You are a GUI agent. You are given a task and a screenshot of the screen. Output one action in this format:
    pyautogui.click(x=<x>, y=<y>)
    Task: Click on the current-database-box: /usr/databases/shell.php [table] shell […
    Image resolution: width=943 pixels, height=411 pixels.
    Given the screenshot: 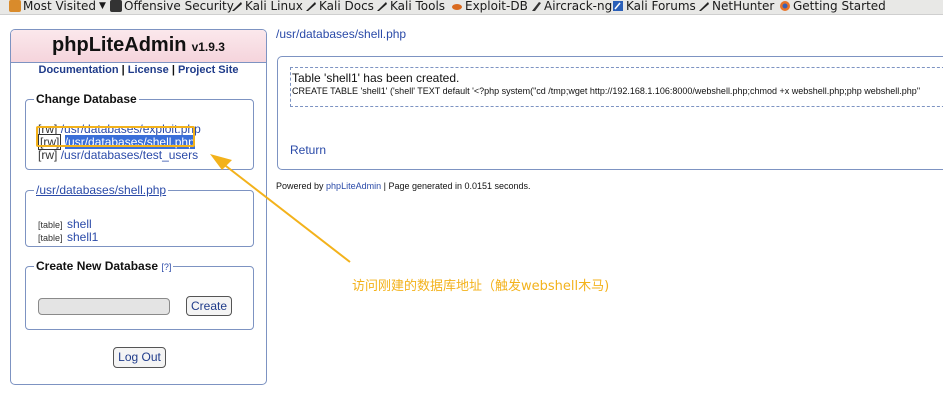 What is the action you would take?
    pyautogui.click(x=139, y=215)
    